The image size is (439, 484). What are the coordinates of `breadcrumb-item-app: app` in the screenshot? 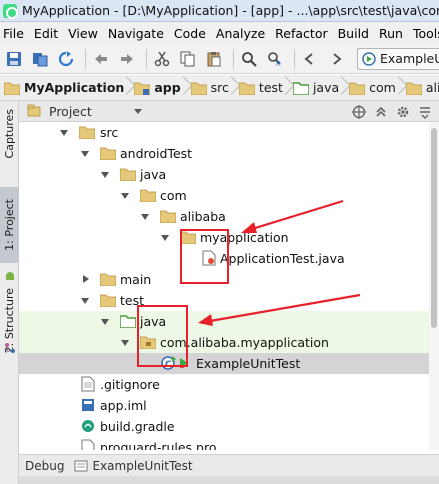 It's located at (160, 87).